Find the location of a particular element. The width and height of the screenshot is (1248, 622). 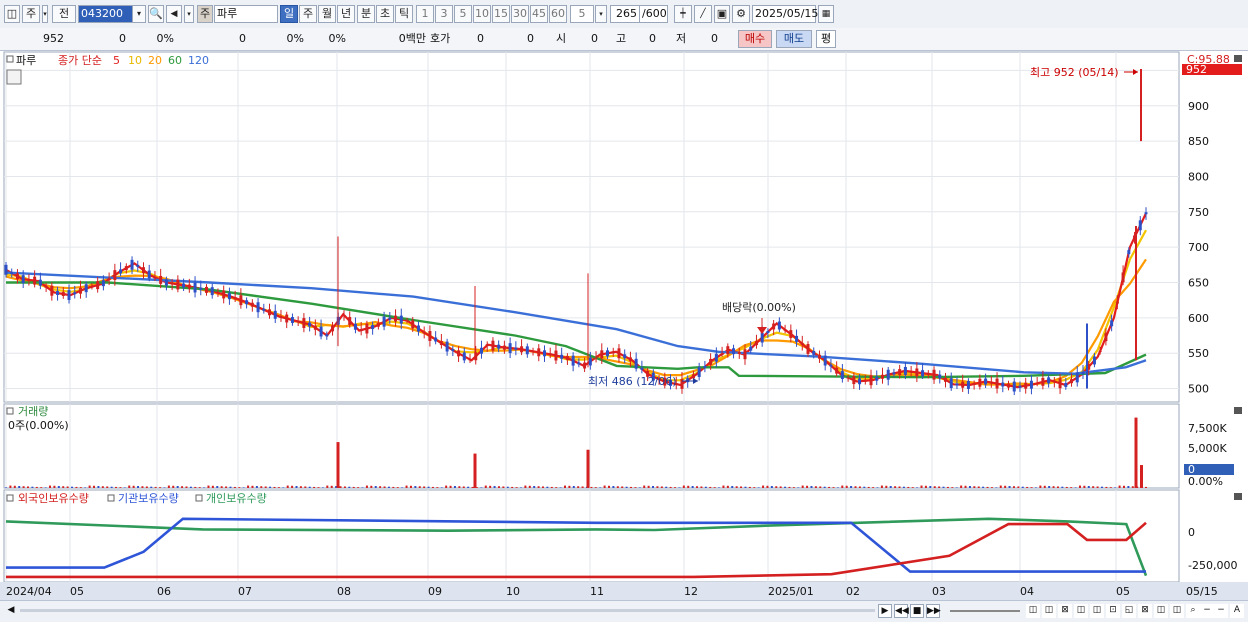

min-15: 15 is located at coordinates (501, 14).